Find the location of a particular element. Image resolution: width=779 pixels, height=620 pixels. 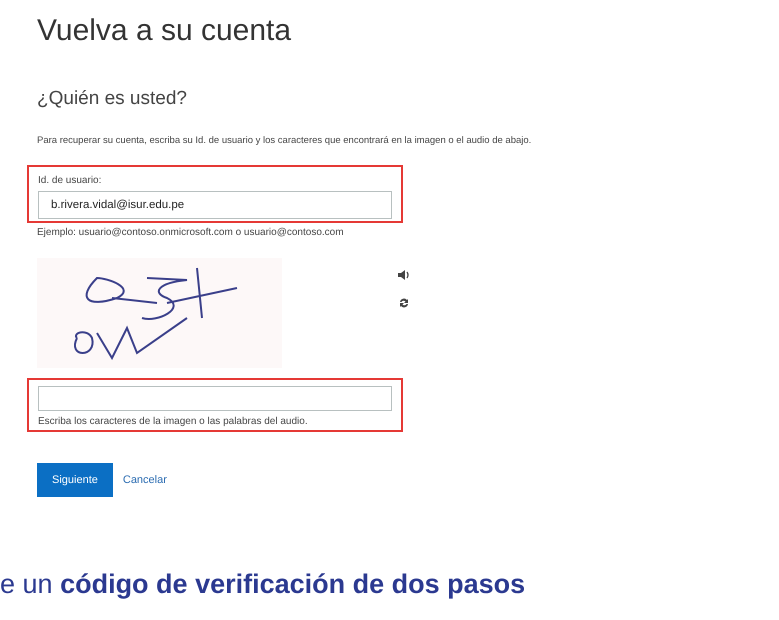

instructions-text: Para recuperar su cuenta, escriba su Id. de usuario y los caracteres que encontrará en la imagen o el audio de abajo. is located at coordinates (284, 141).